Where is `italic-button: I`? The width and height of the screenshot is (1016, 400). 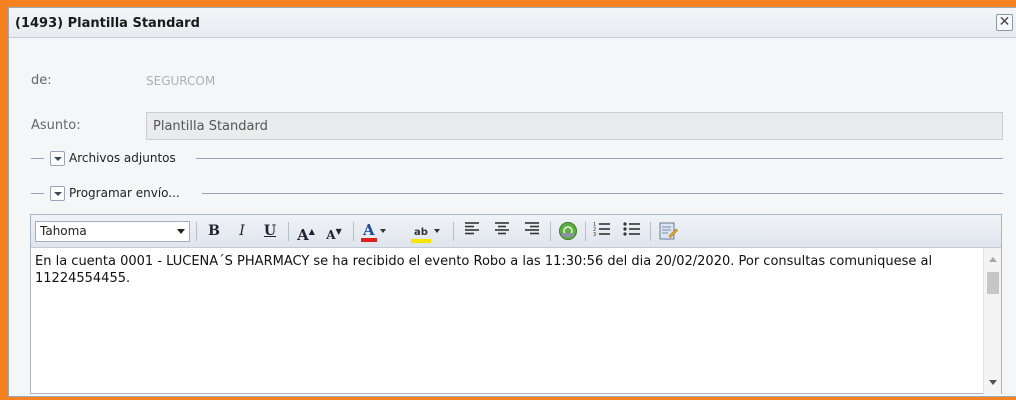
italic-button: I is located at coordinates (242, 231).